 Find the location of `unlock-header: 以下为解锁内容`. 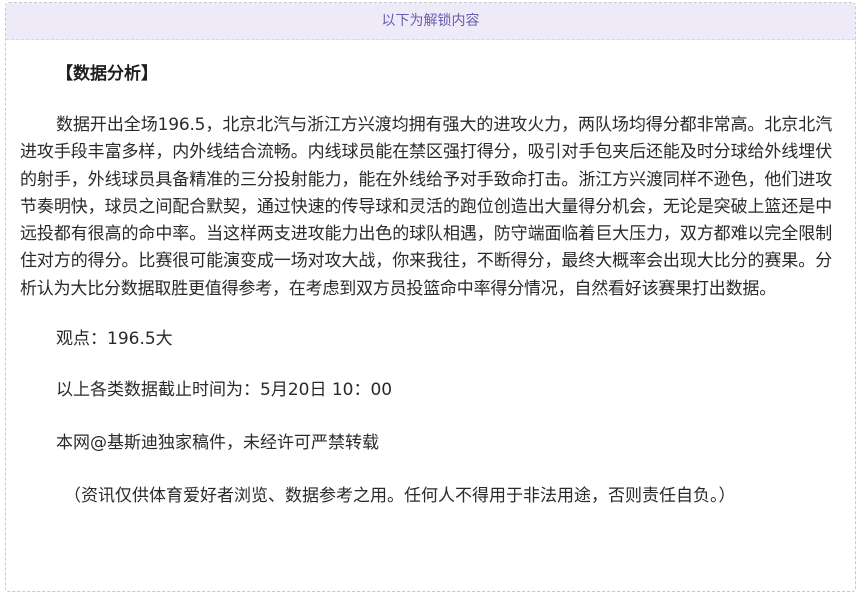

unlock-header: 以下为解锁内容 is located at coordinates (430, 21).